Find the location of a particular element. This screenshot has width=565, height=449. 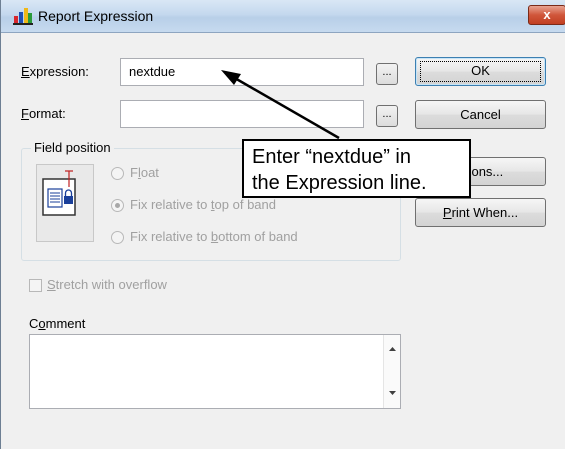

comment-textarea is located at coordinates (215, 371).